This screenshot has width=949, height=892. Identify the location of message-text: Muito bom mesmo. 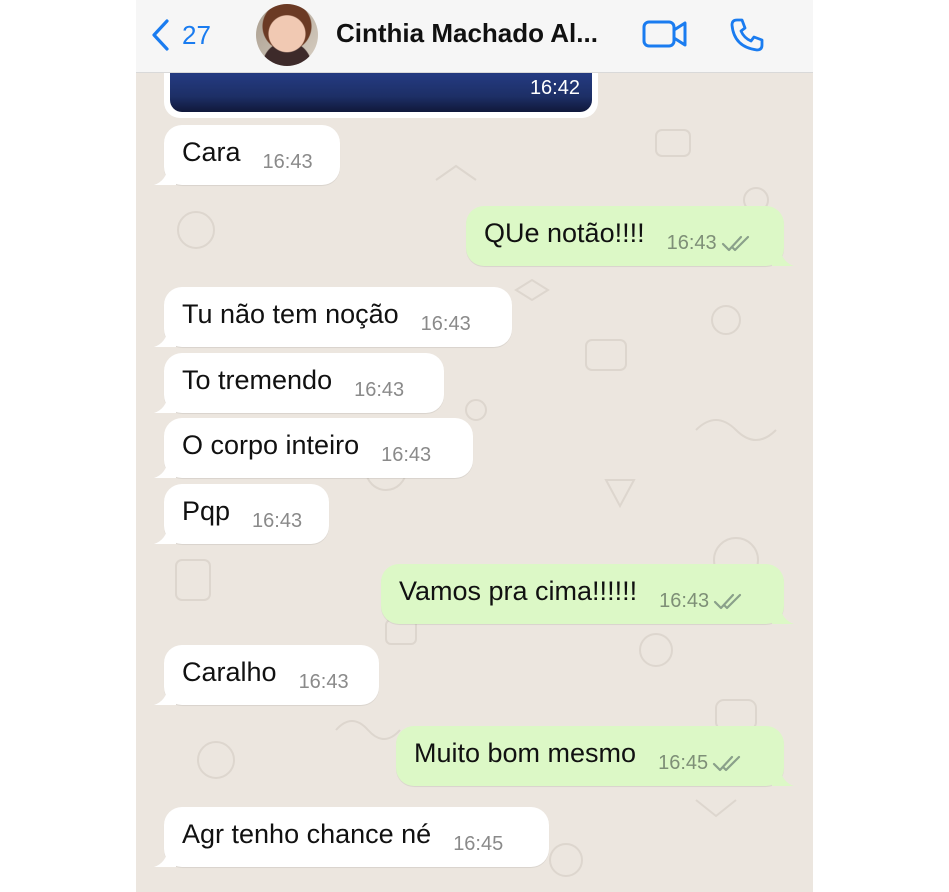
(525, 752).